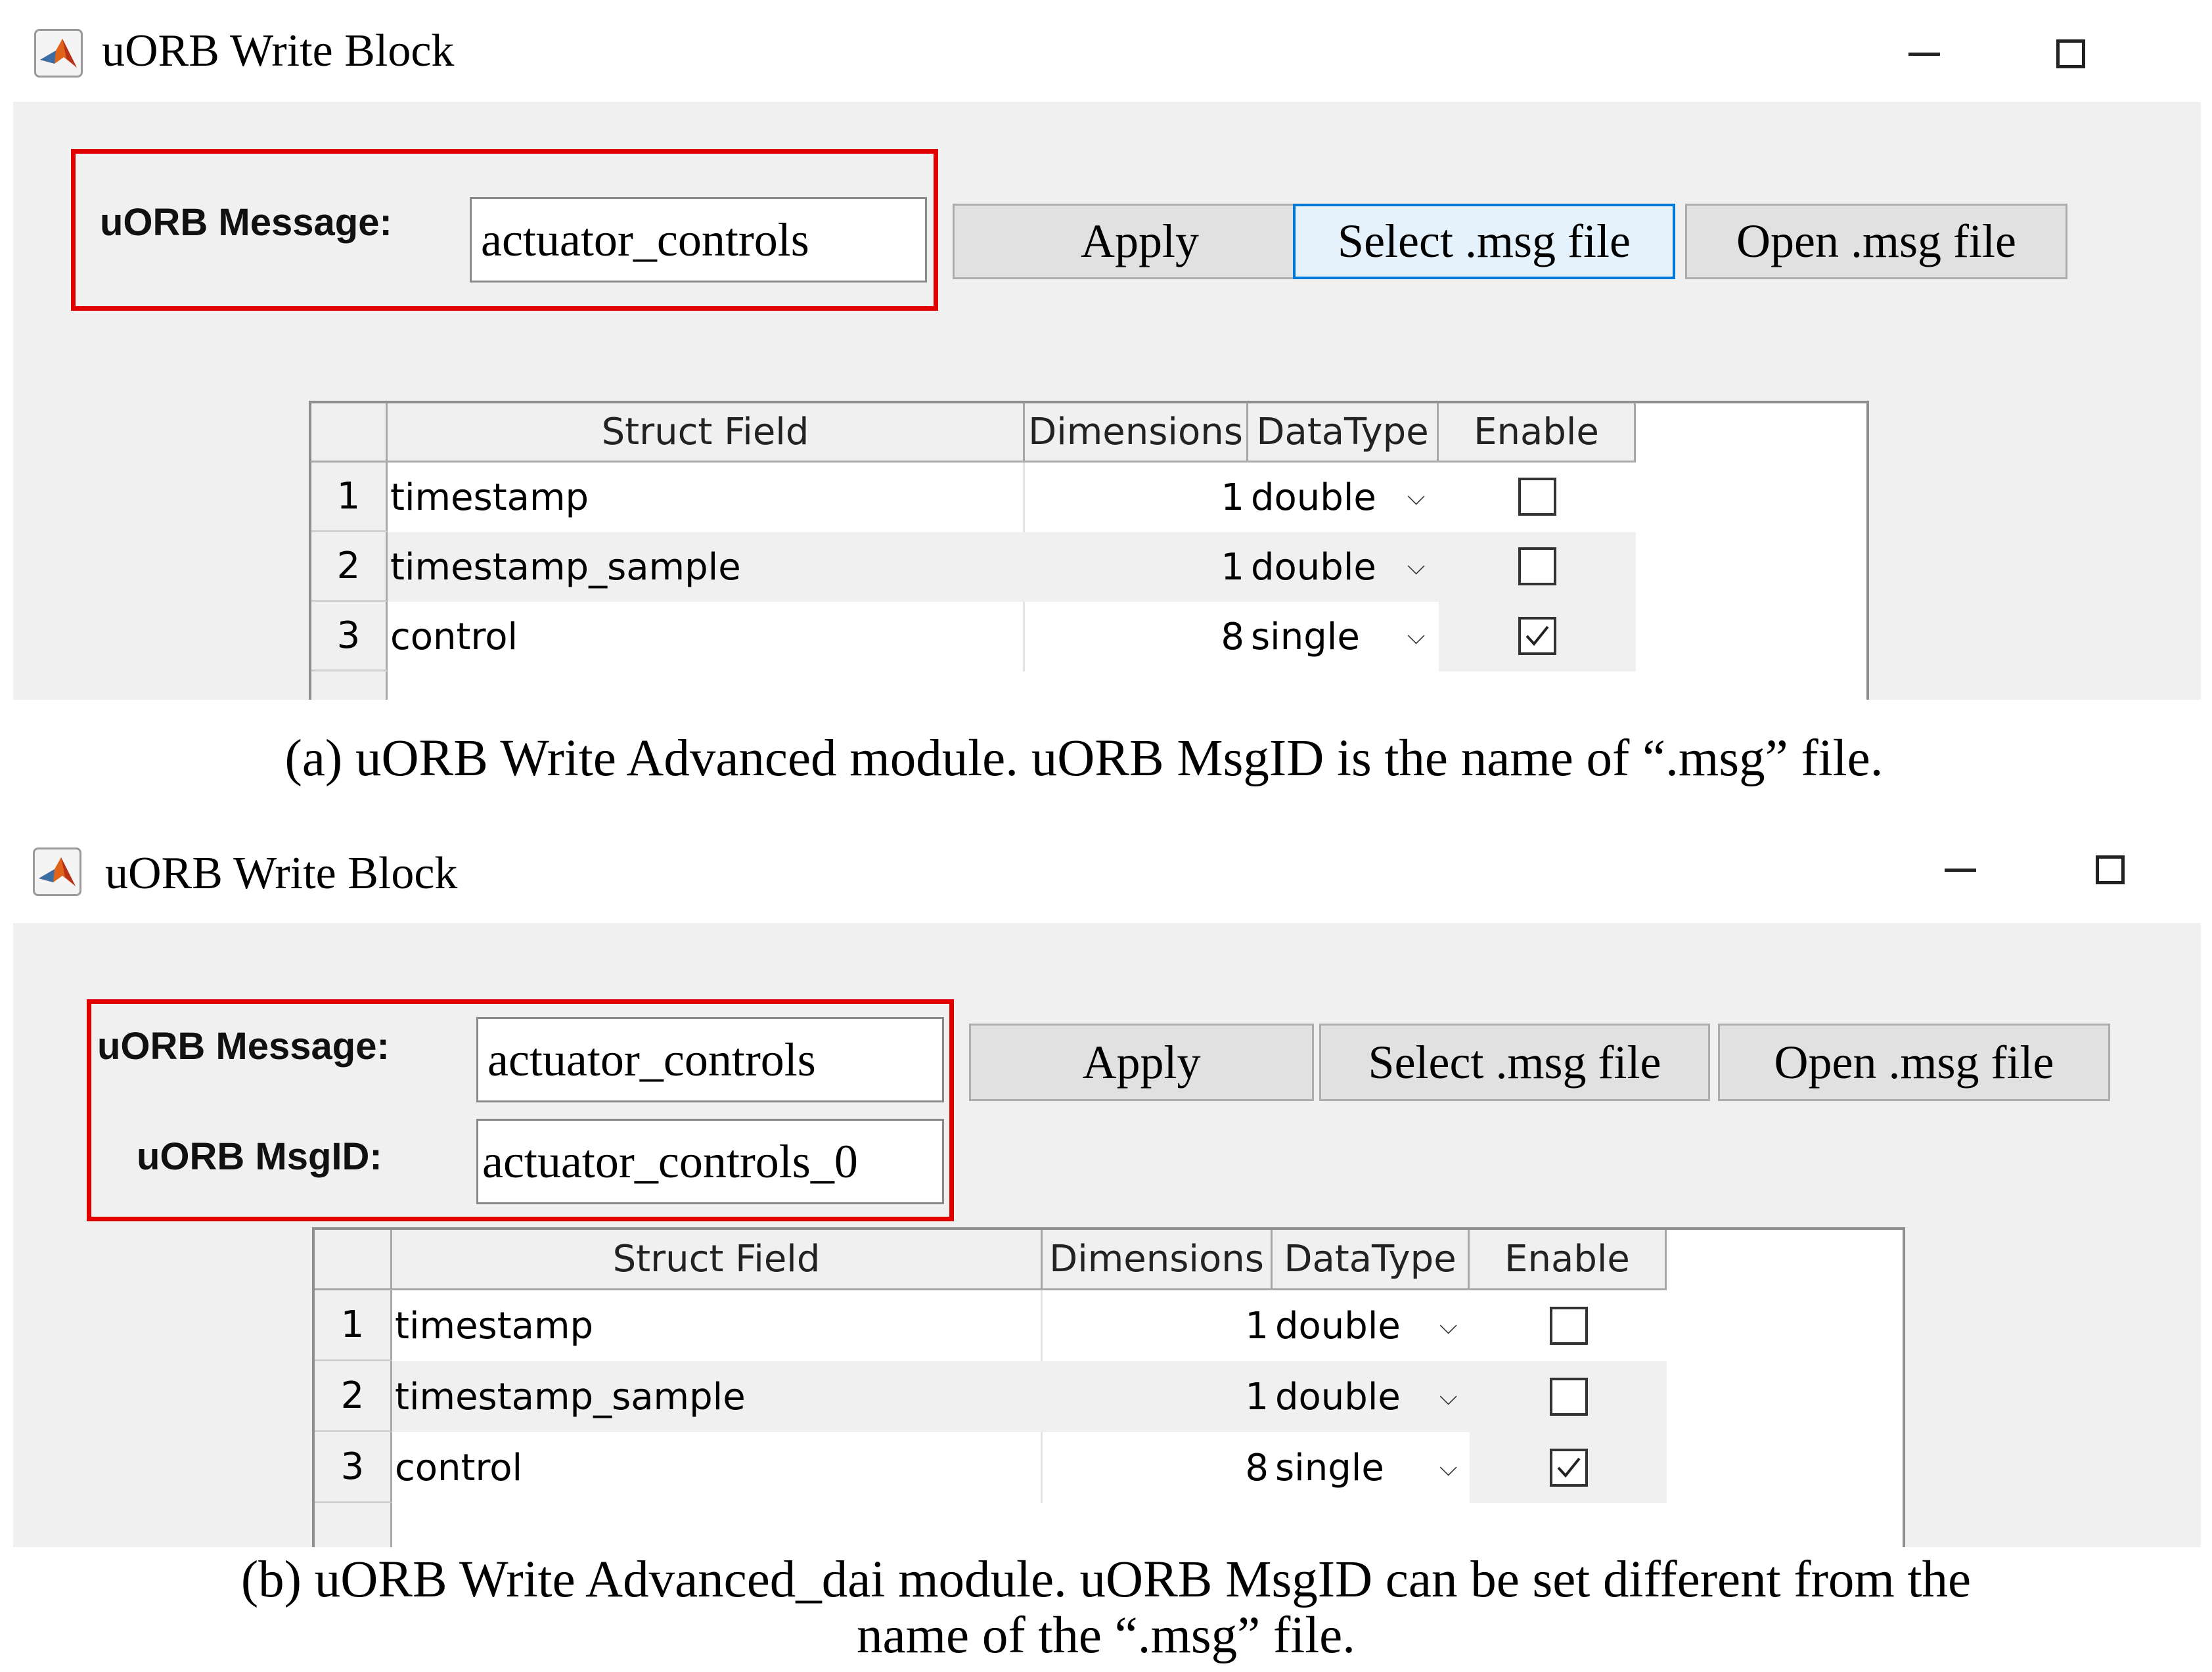 This screenshot has height=1672, width=2212. Describe the element at coordinates (710, 1161) in the screenshot. I see `msgid-input: actuator_controls_0` at that location.